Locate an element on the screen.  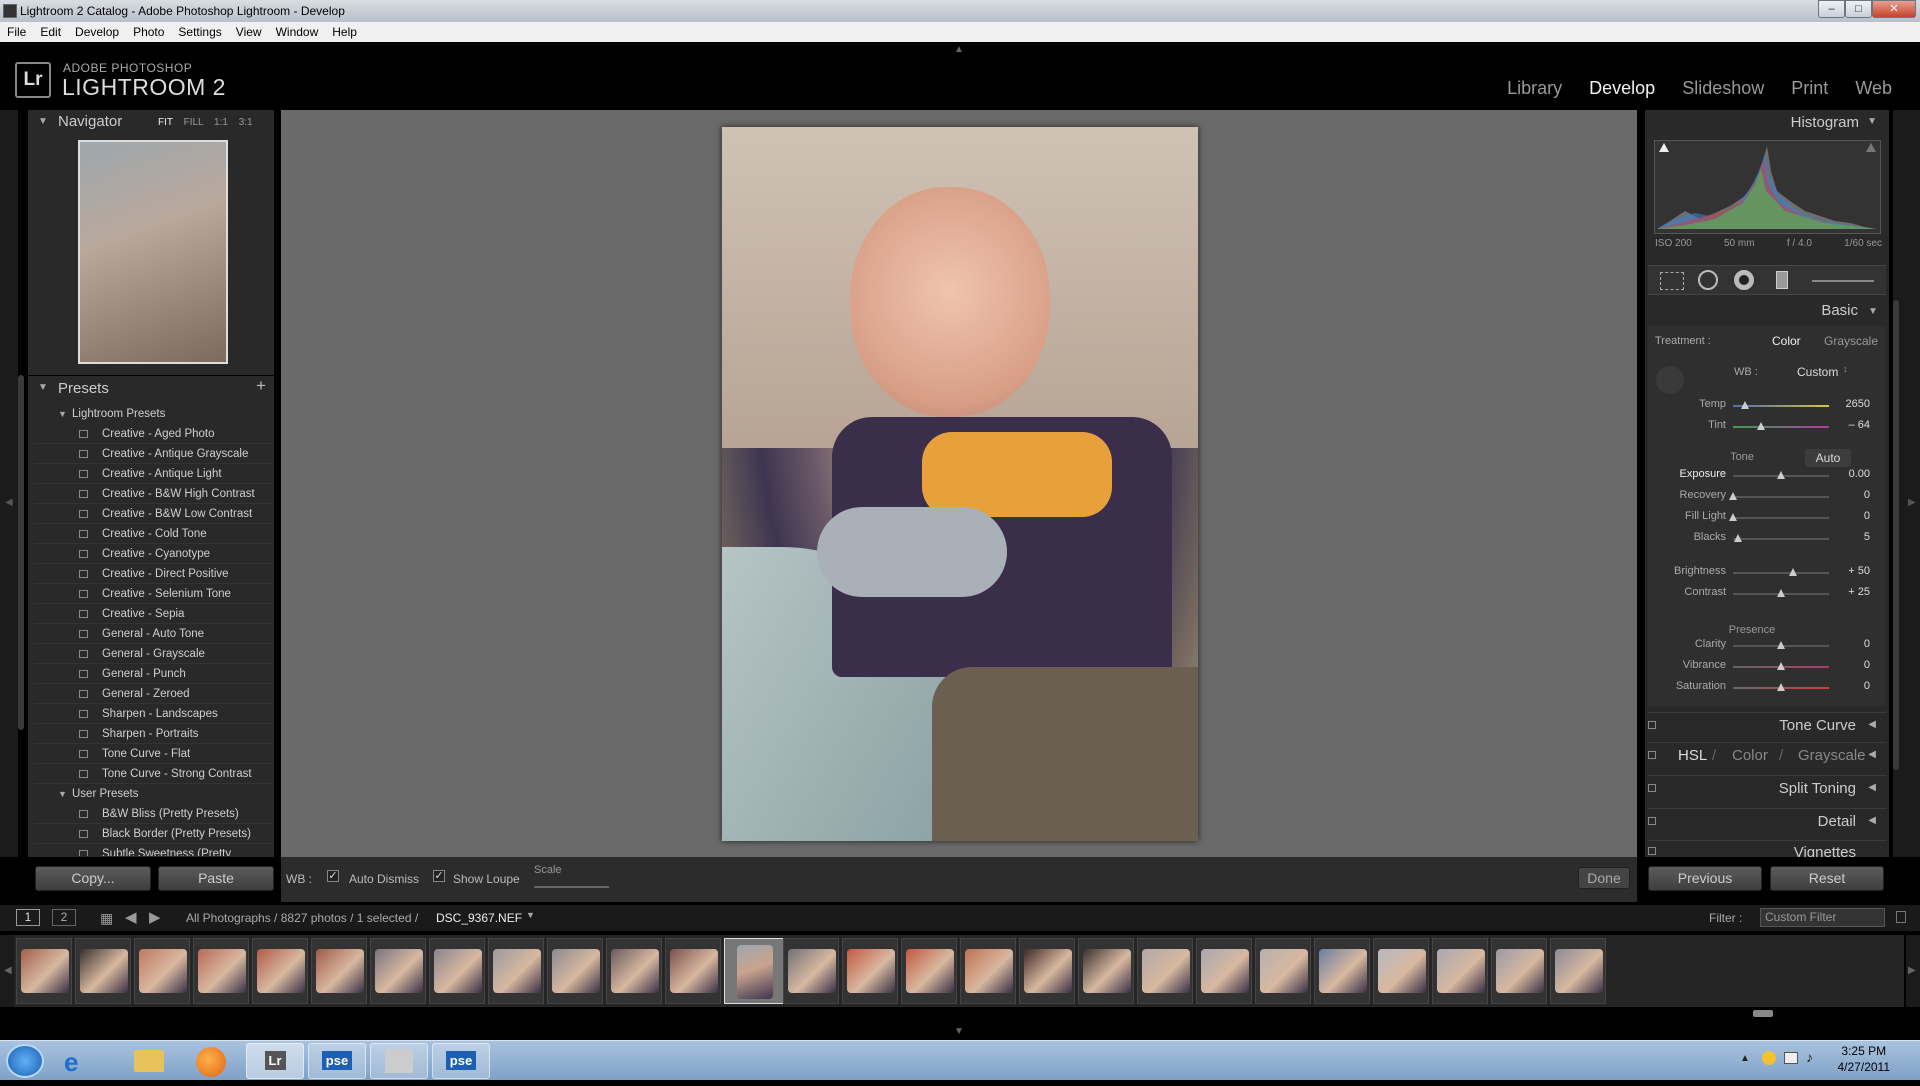
fill-light-value: 0 is located at coordinates (1850, 516).